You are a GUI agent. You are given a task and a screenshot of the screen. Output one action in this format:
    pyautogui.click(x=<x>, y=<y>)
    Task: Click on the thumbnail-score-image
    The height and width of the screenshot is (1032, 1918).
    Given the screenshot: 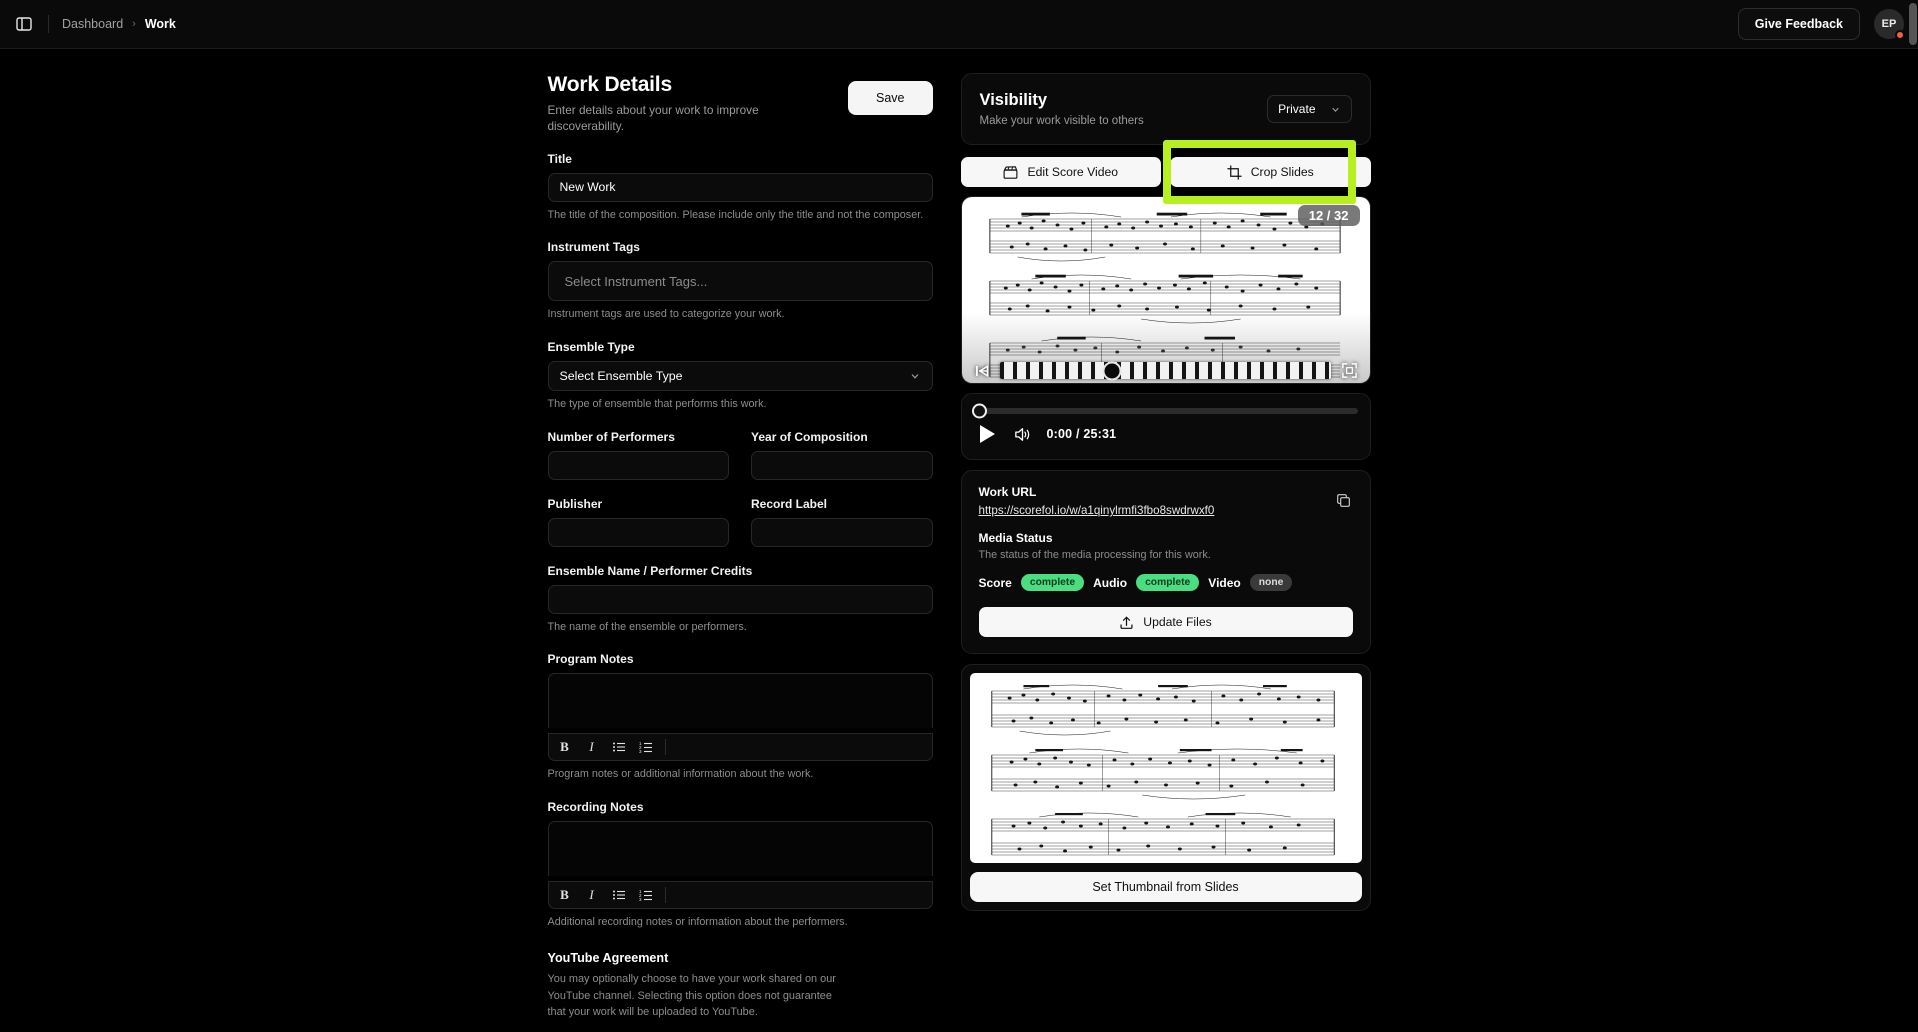 What is the action you would take?
    pyautogui.click(x=1162, y=770)
    